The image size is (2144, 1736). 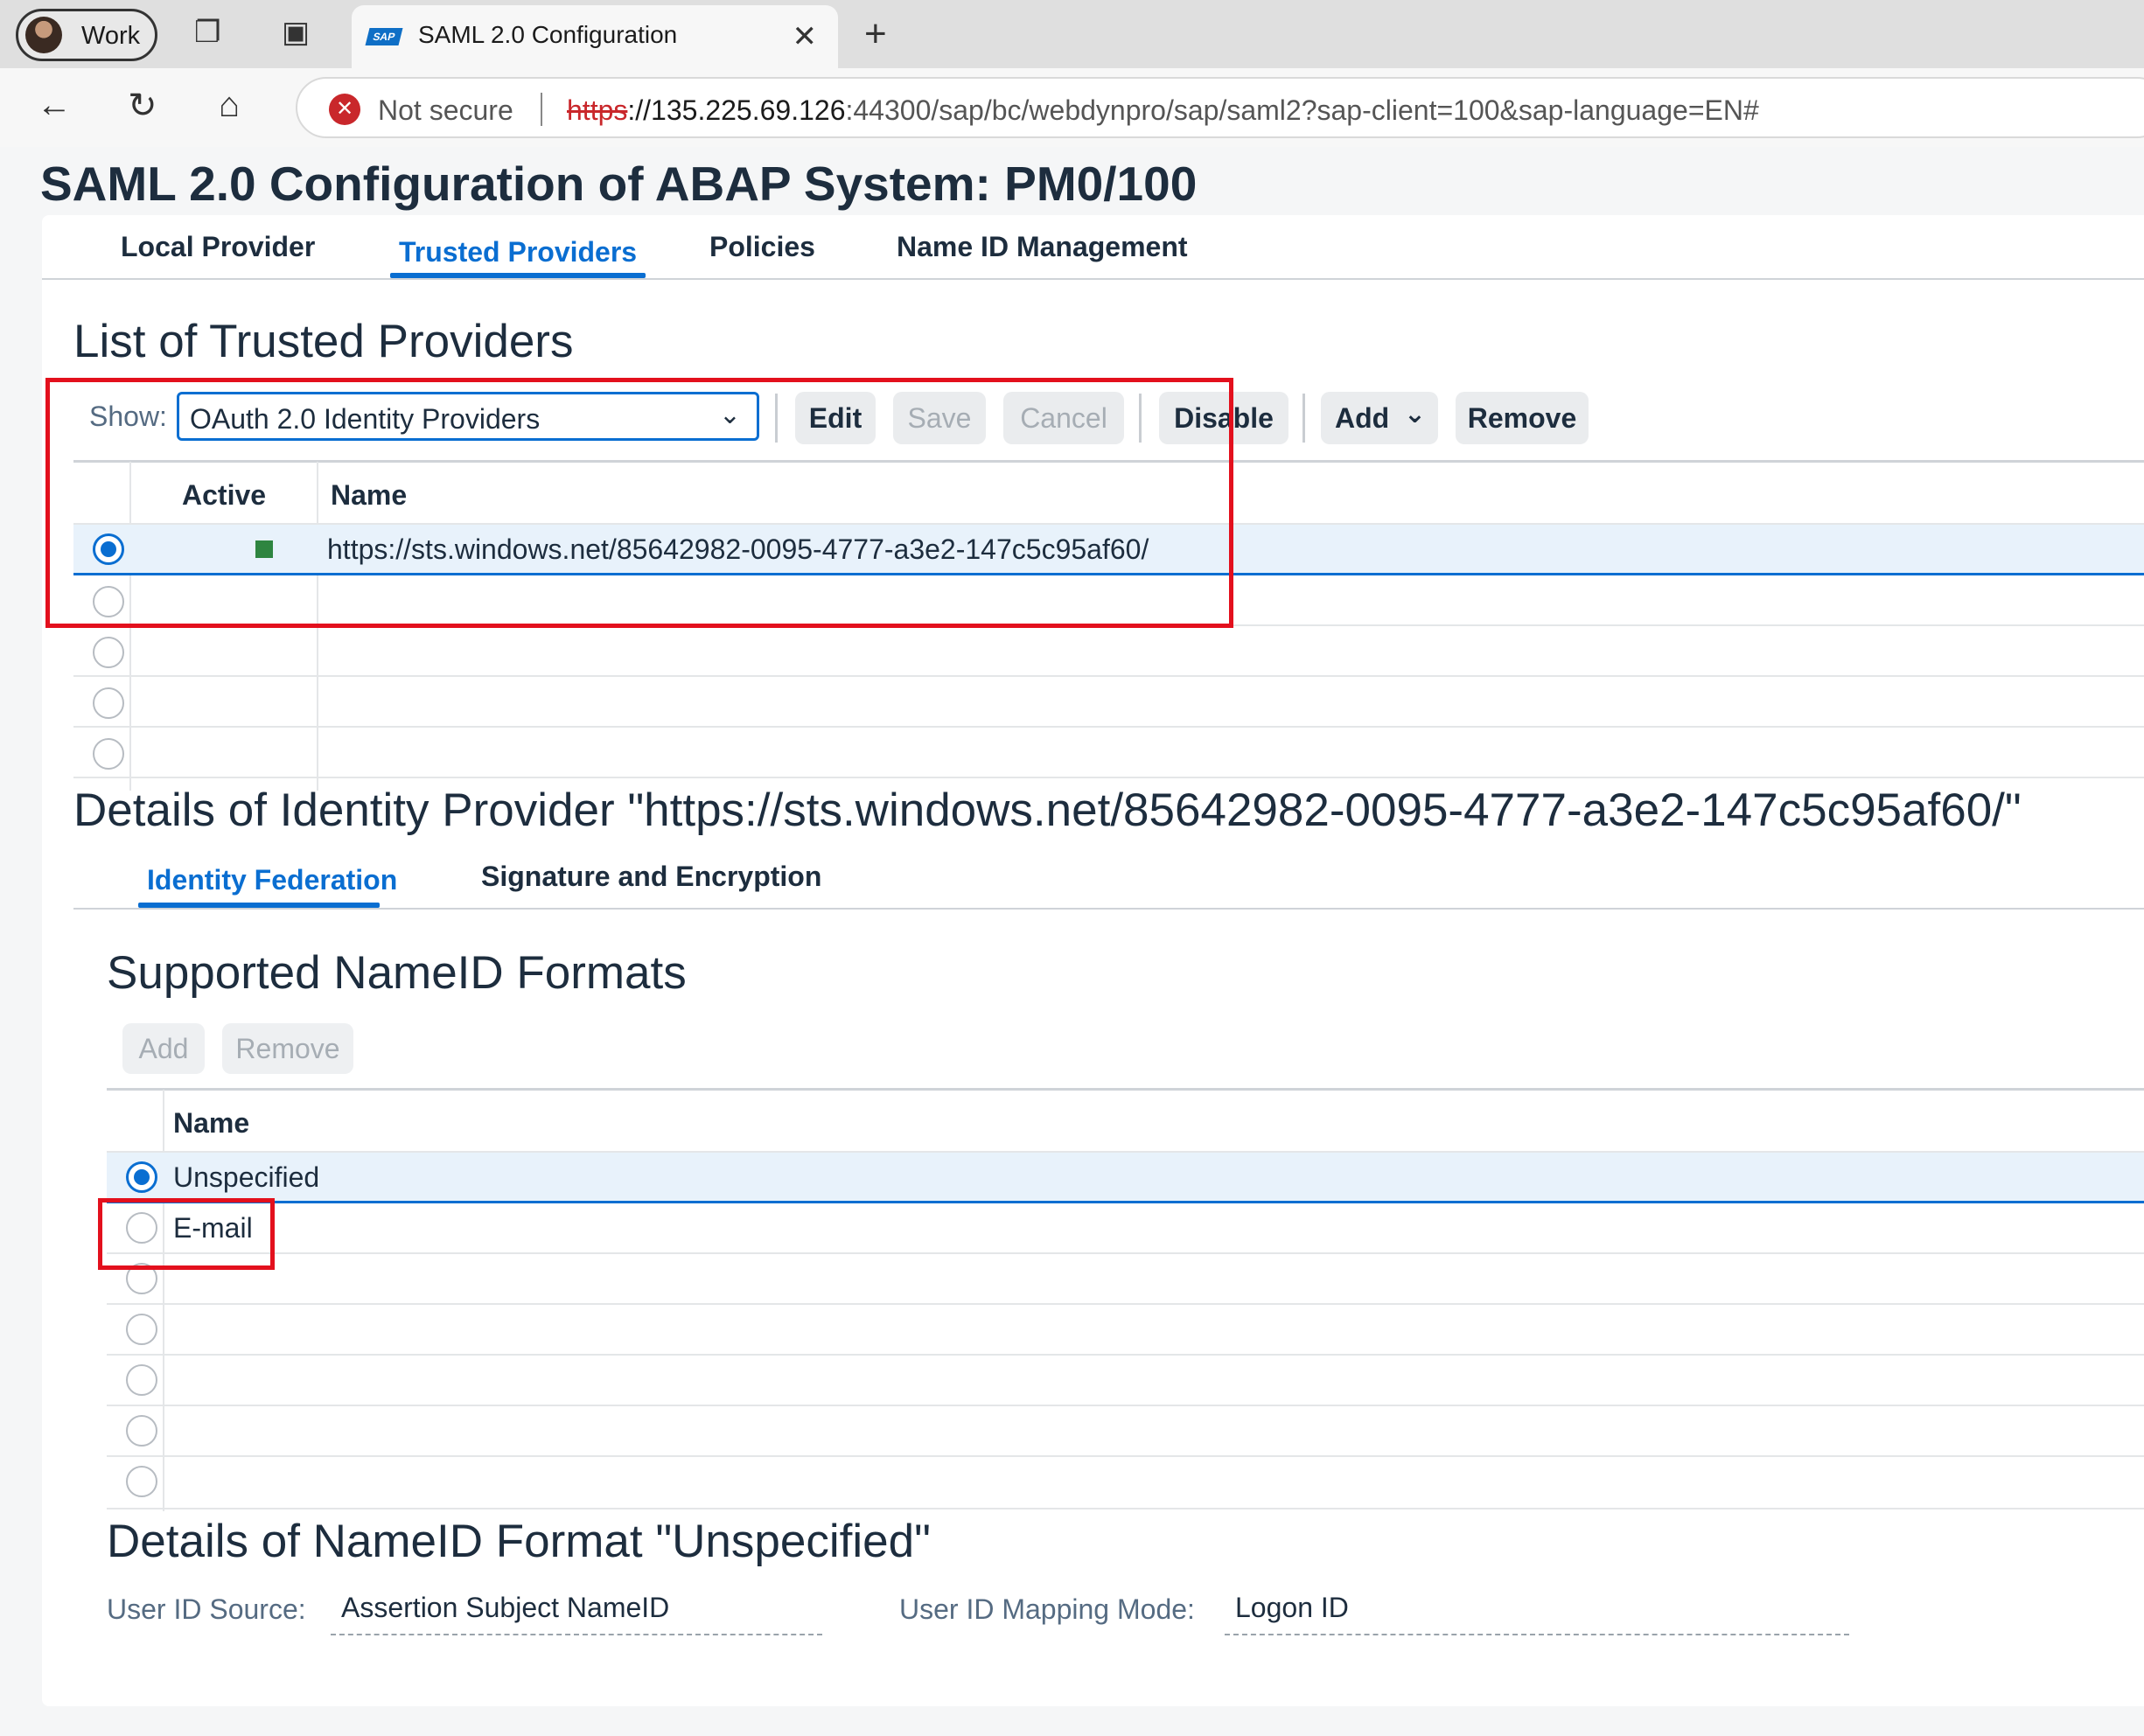 I want to click on tab-name-id-management: Name ID Management, so click(x=1042, y=247).